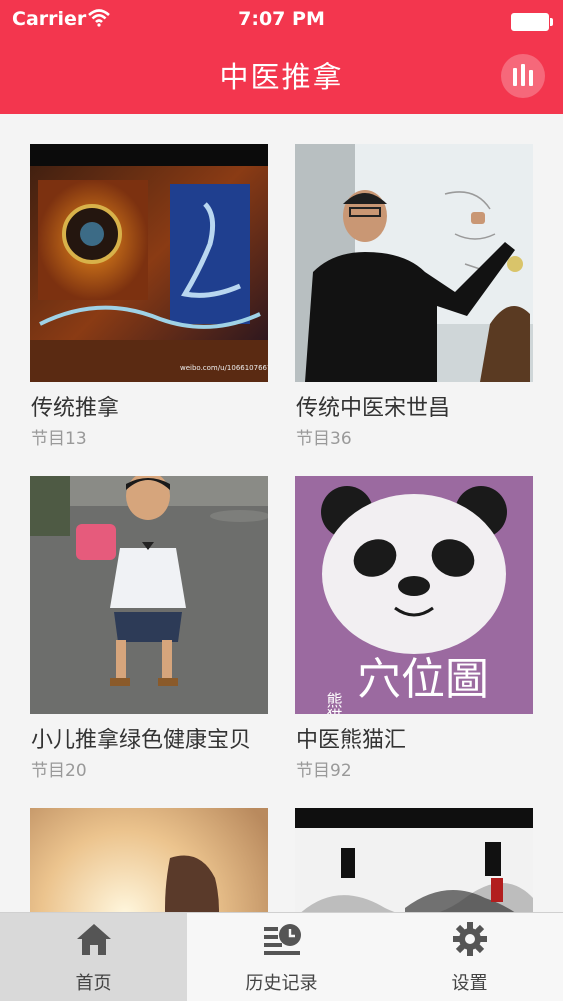 The height and width of the screenshot is (1001, 563). I want to click on tab-bar: 首页 历史记录 设置, so click(281, 956).